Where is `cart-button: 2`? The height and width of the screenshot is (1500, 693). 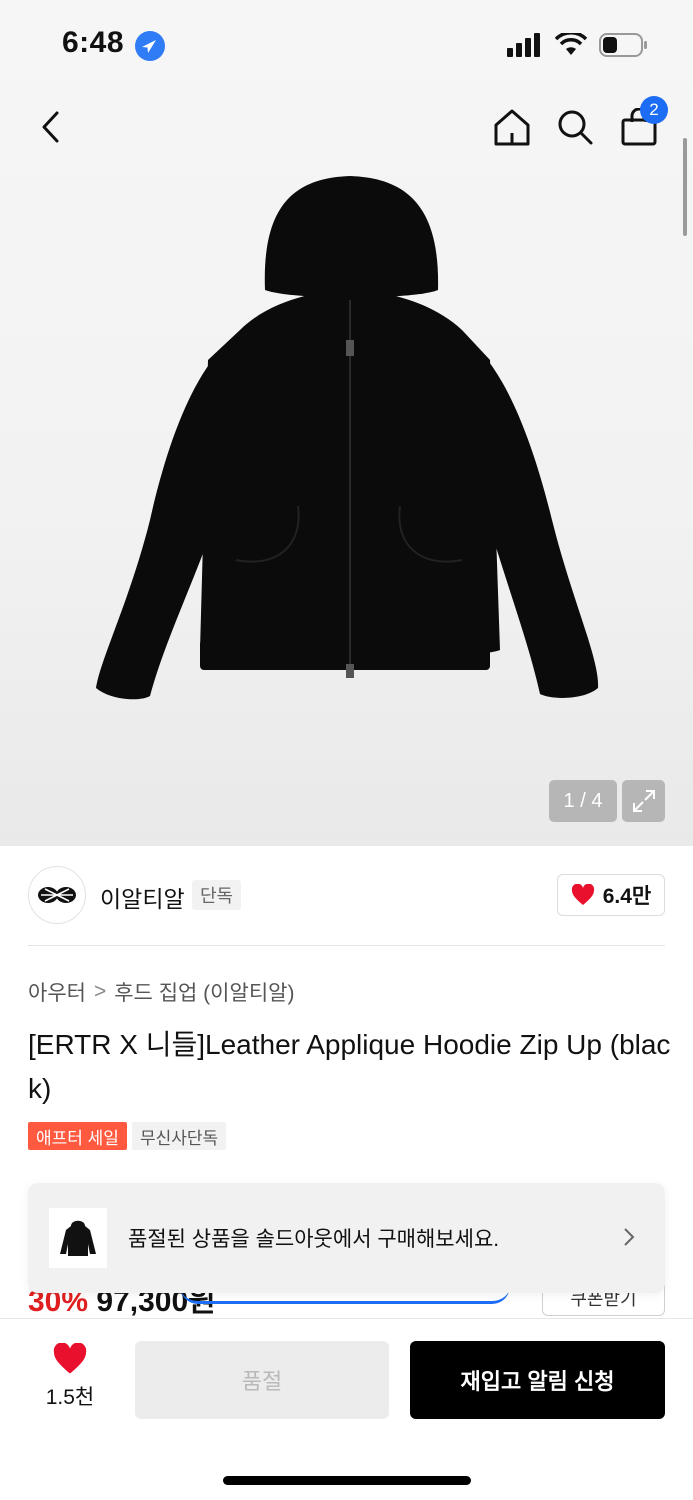 cart-button: 2 is located at coordinates (641, 124).